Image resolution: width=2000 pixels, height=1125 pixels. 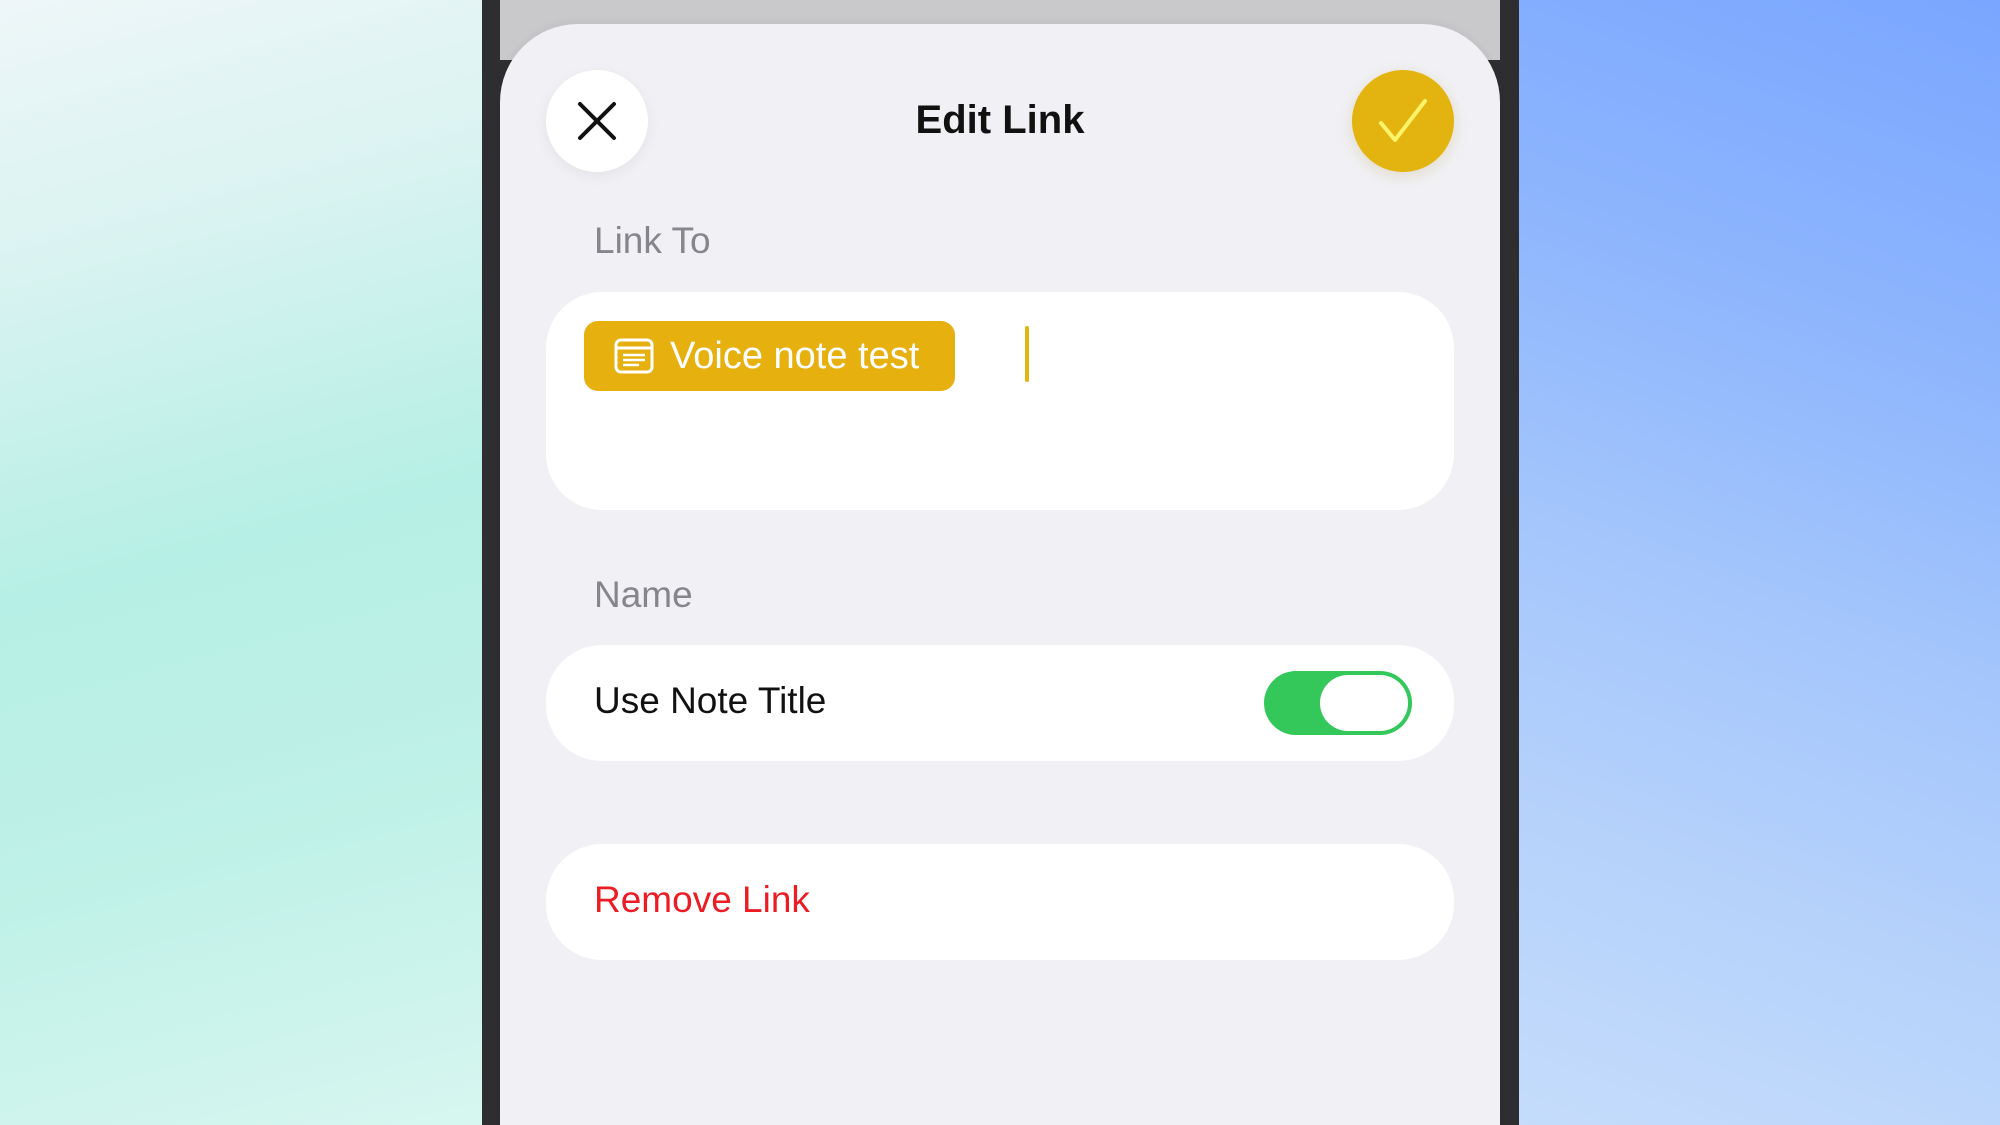 I want to click on toggle-knob, so click(x=1364, y=703).